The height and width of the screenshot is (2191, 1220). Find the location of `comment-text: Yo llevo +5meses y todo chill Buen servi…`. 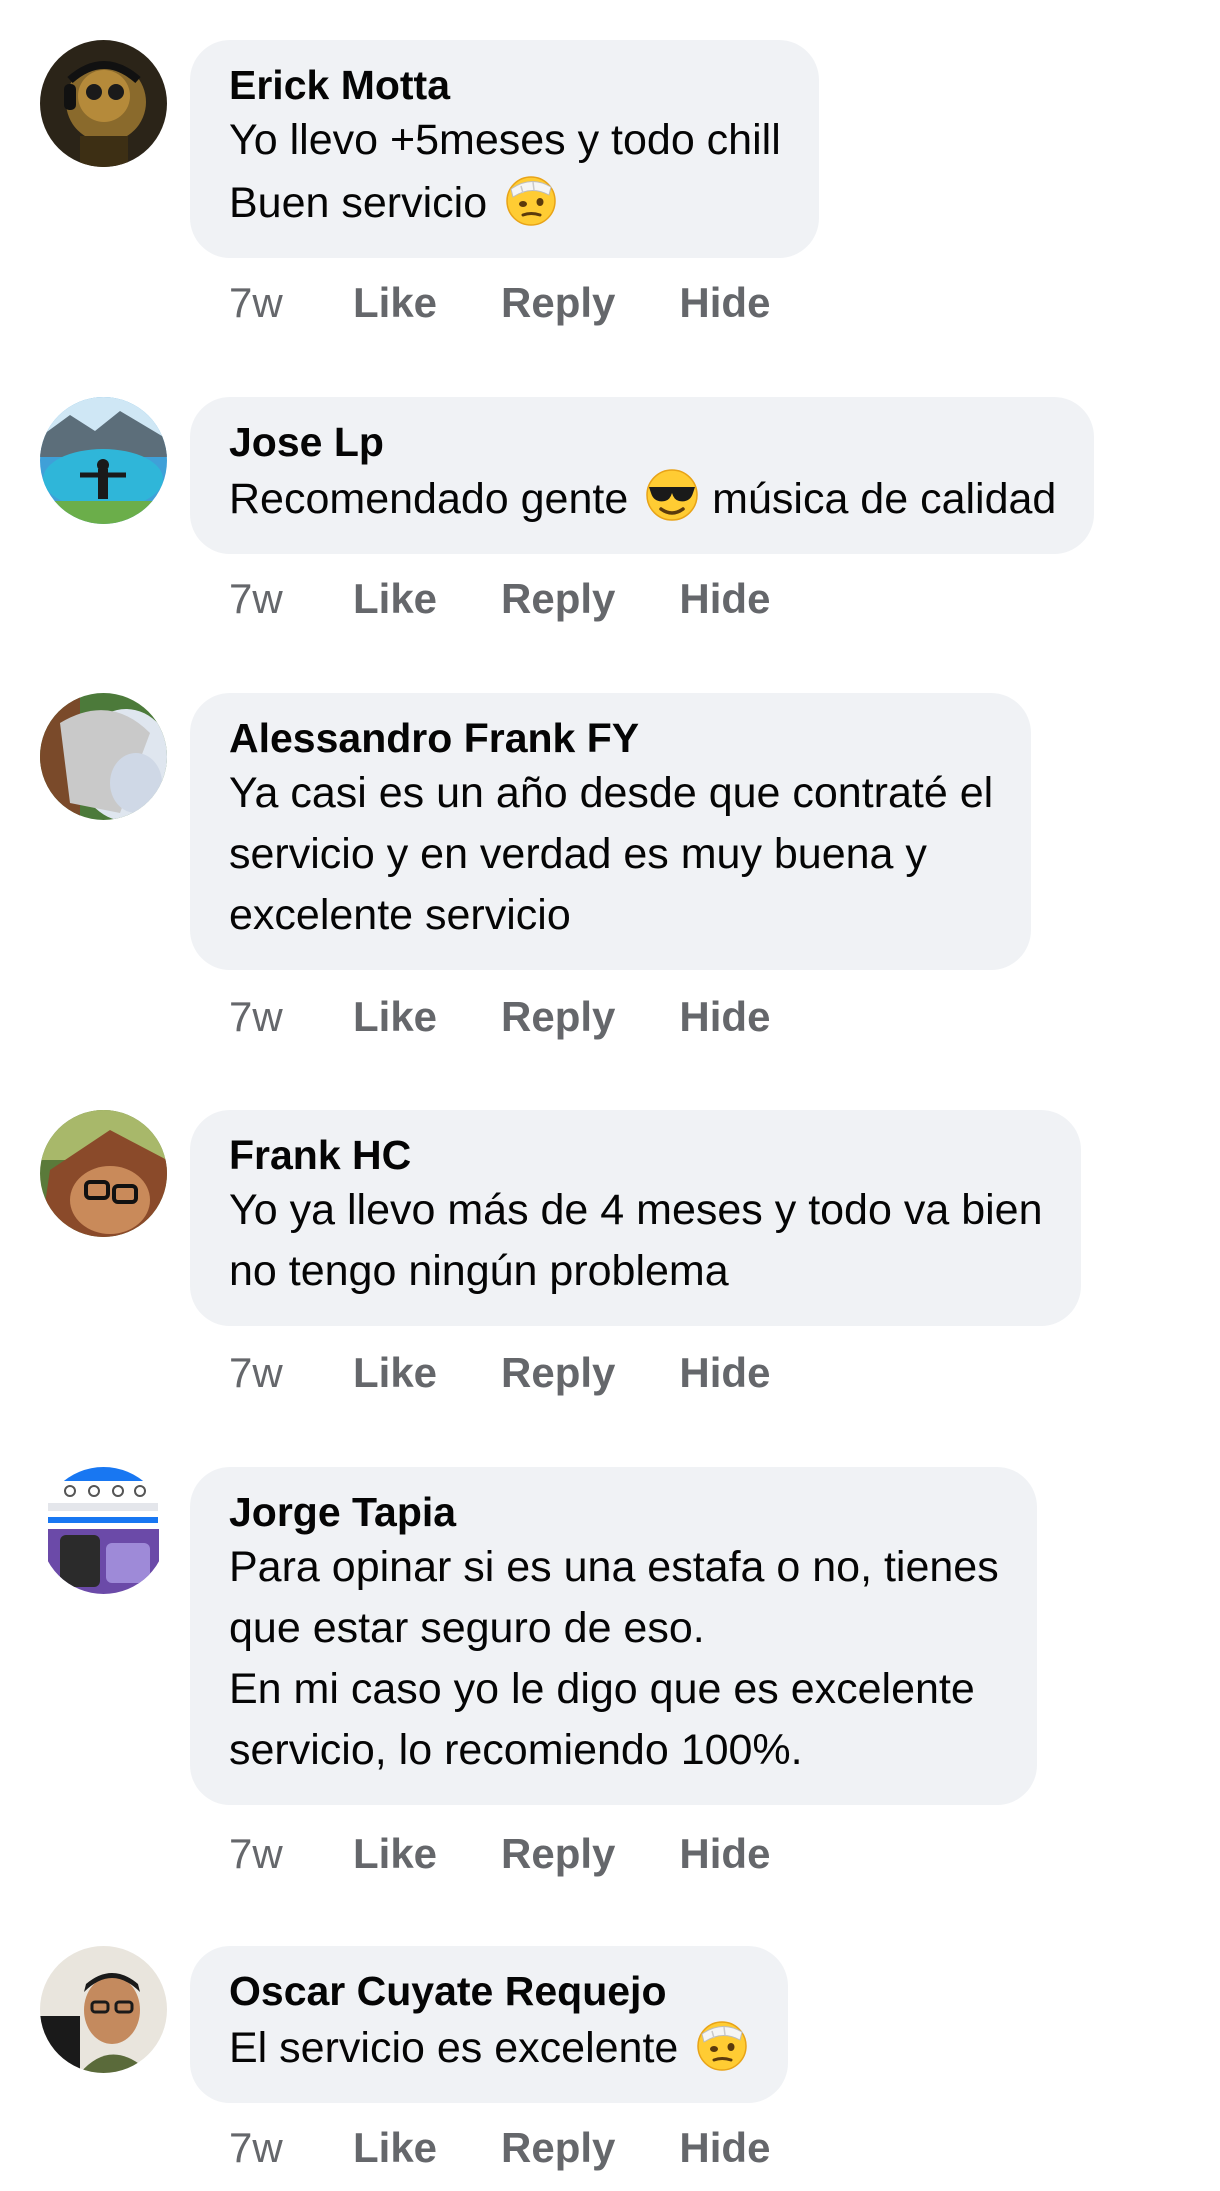

comment-text: Yo llevo +5meses y todo chill Buen servi… is located at coordinates (505, 171).